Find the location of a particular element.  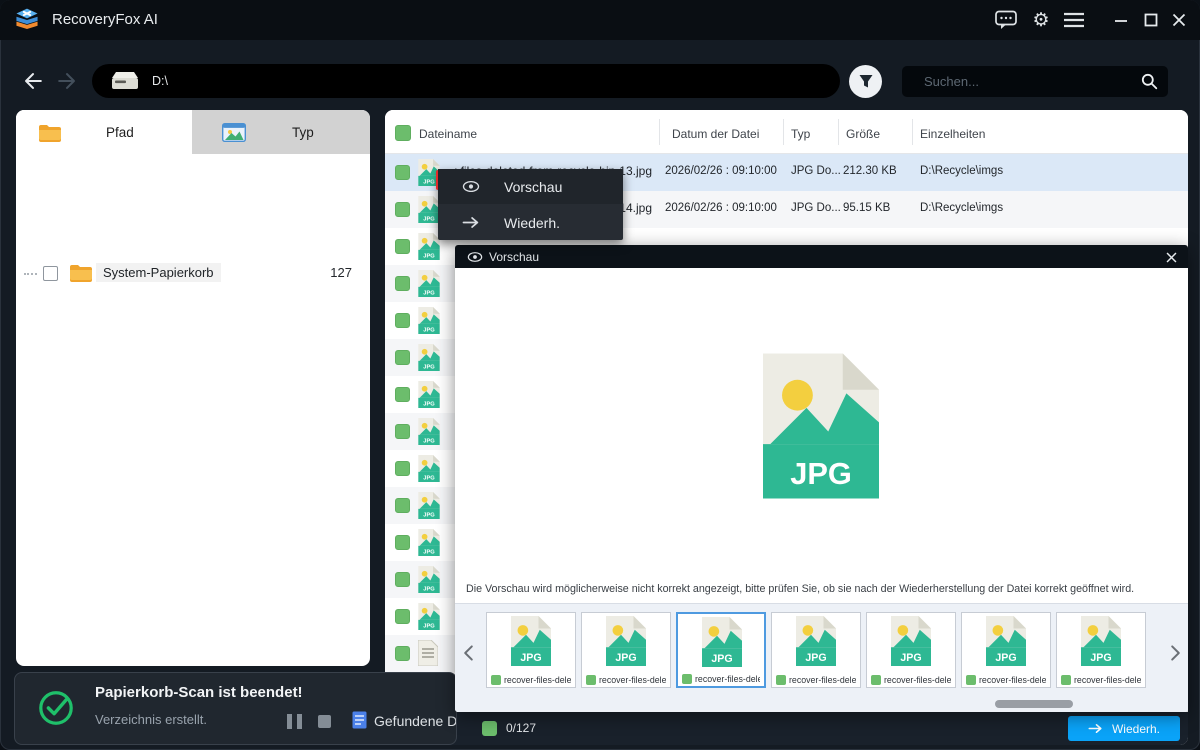

thumbnails-prev-button is located at coordinates (468, 653).